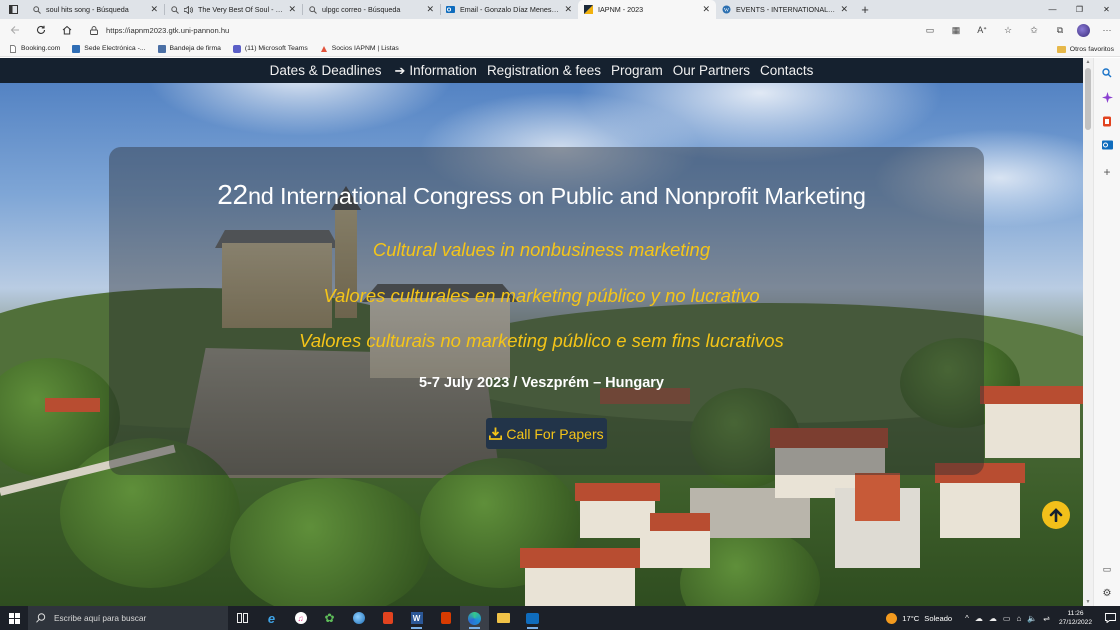 The width and height of the screenshot is (1120, 630). What do you see at coordinates (919, 618) in the screenshot?
I see `weather-widget: 17°C Soleado` at bounding box center [919, 618].